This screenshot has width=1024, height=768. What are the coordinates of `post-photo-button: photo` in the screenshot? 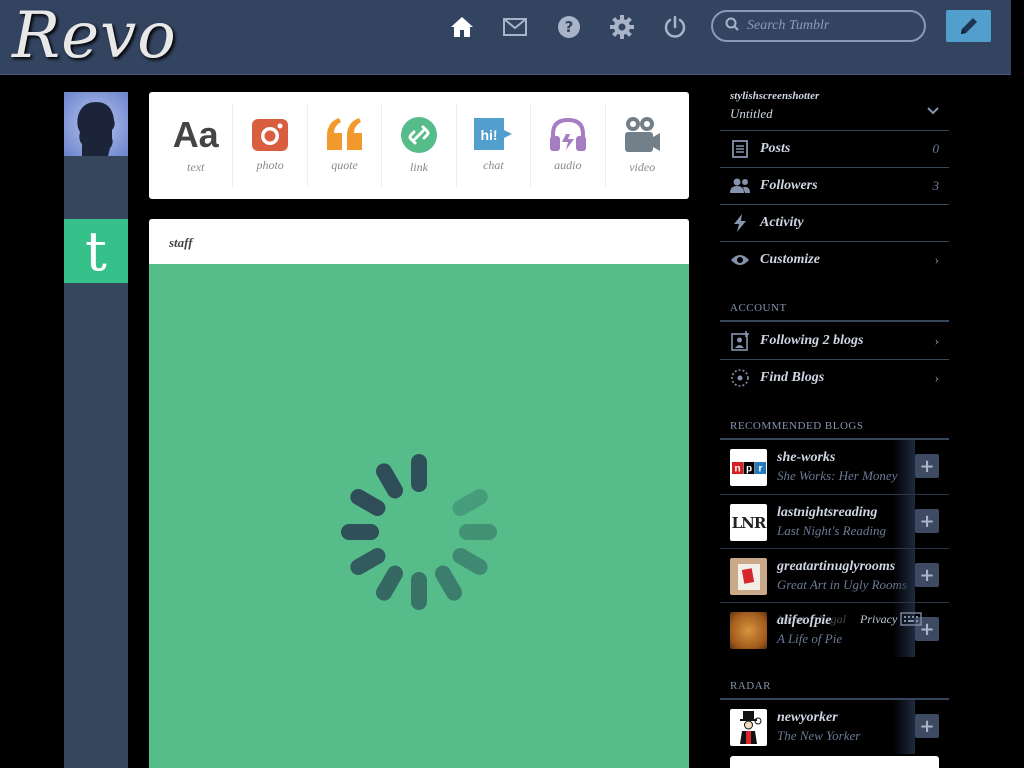 It's located at (270, 145).